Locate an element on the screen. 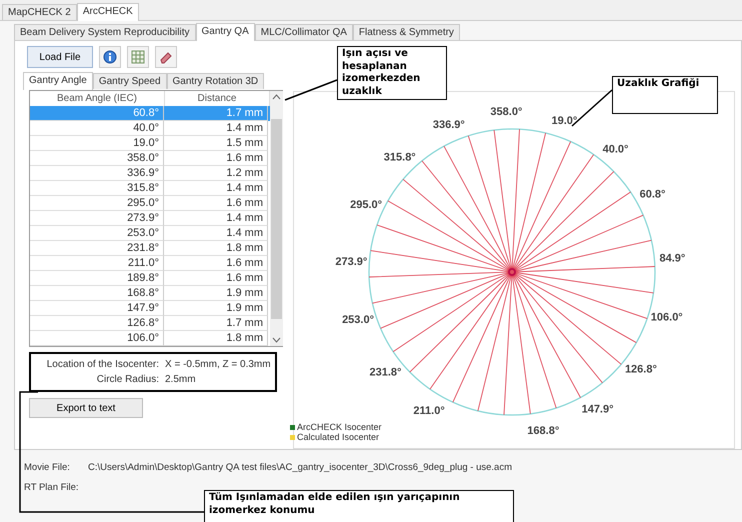 This screenshot has height=522, width=742. table-cell: 60.8° is located at coordinates (97, 113).